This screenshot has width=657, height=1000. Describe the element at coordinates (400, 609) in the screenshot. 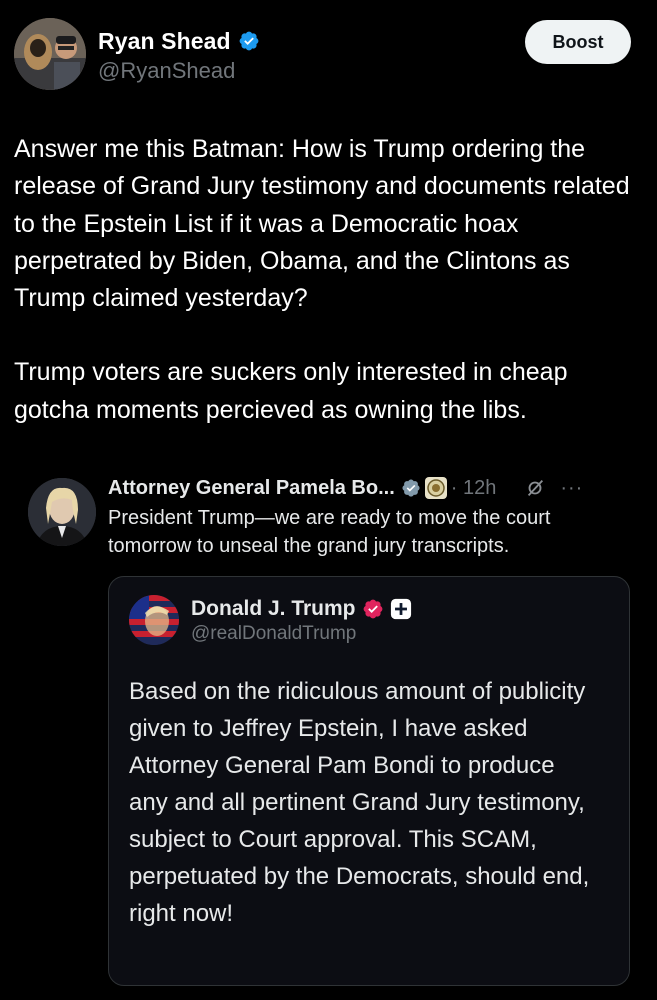

I see `plus-badge-icon` at that location.